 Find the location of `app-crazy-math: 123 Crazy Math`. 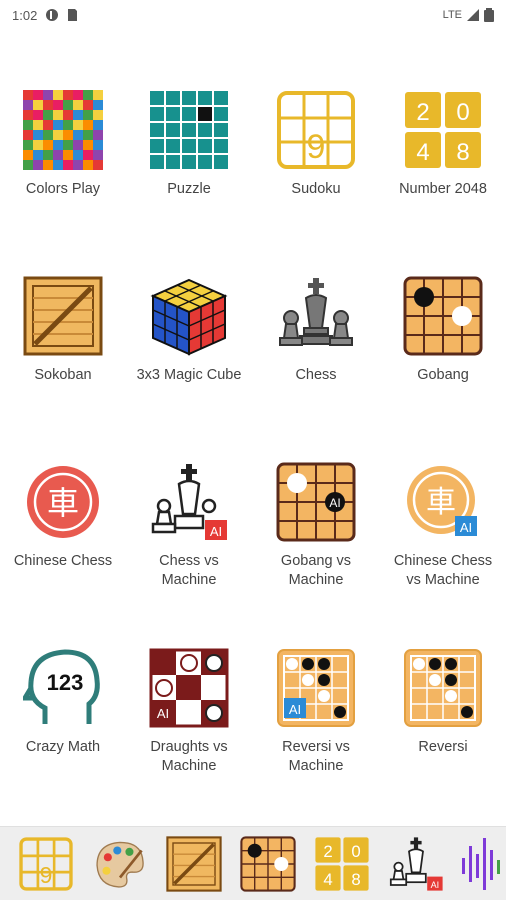

app-crazy-math: 123 Crazy Math is located at coordinates (63, 702).